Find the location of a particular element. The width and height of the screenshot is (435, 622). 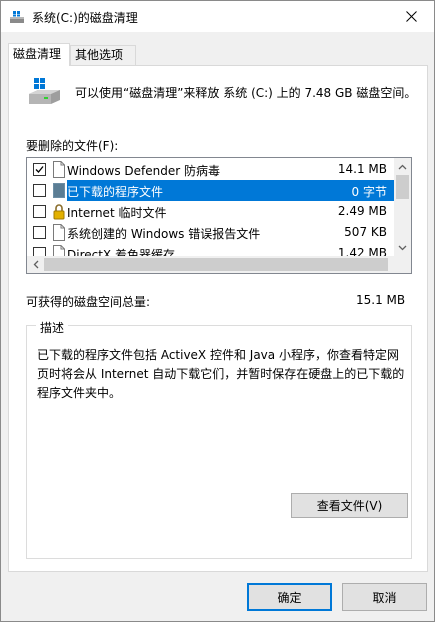

list-item: Internet 临时文件 2.49 MB is located at coordinates (211, 211).